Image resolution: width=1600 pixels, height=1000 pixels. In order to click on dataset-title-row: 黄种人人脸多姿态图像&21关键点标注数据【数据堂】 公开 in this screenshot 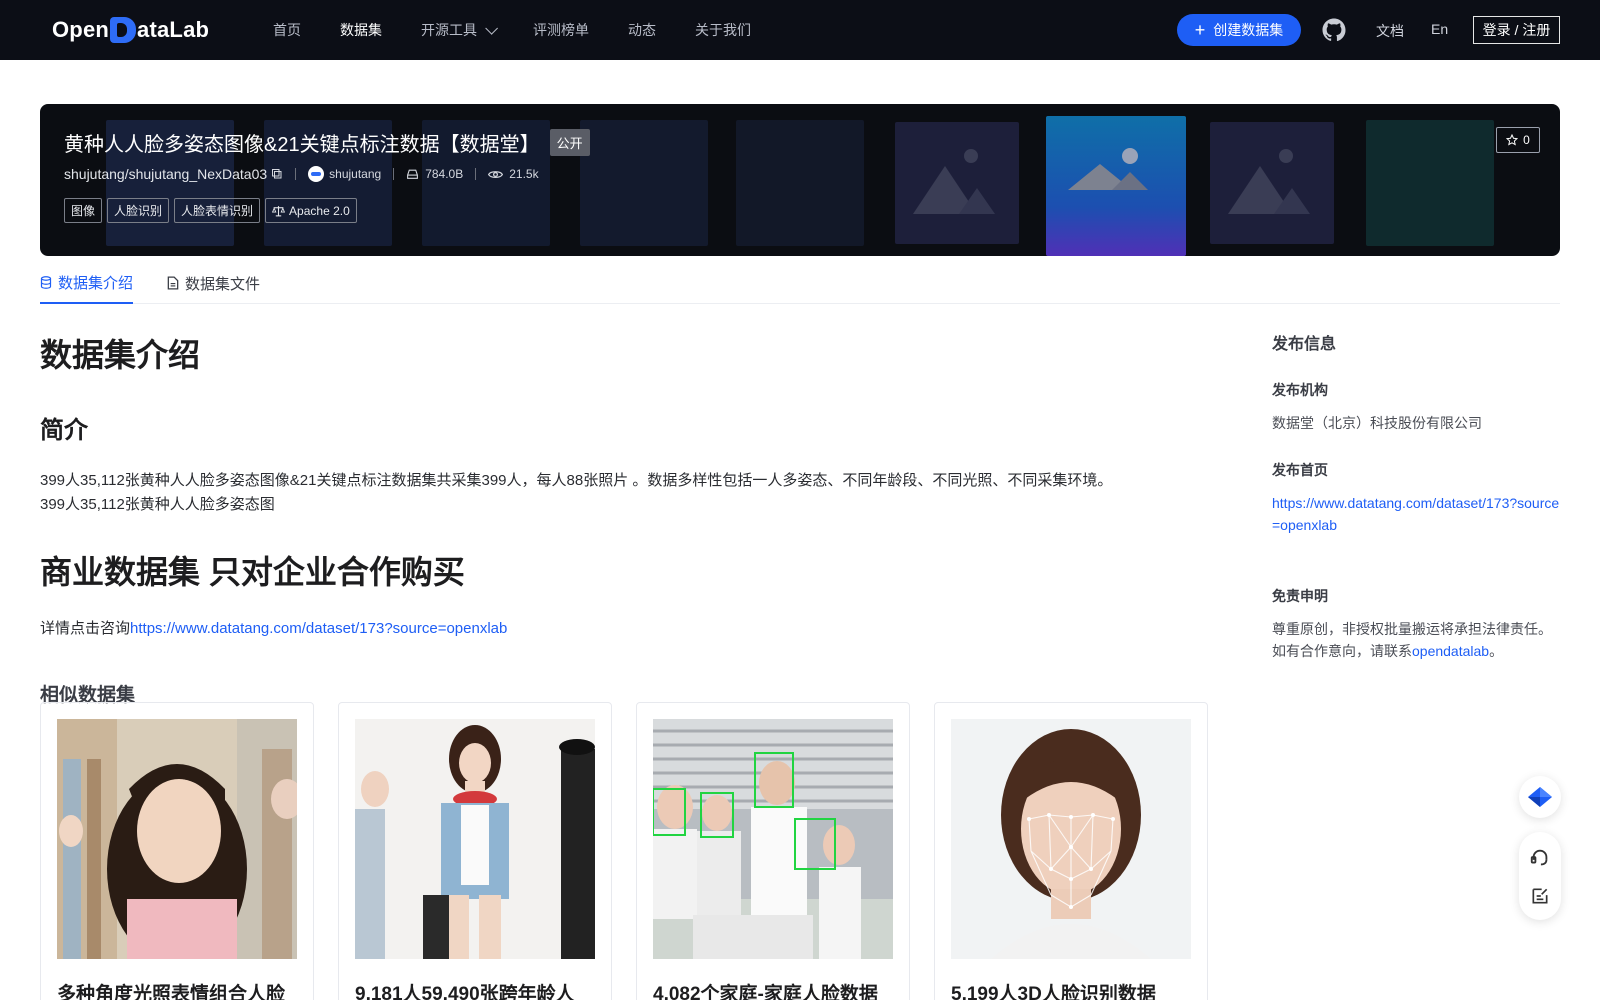, I will do `click(327, 142)`.